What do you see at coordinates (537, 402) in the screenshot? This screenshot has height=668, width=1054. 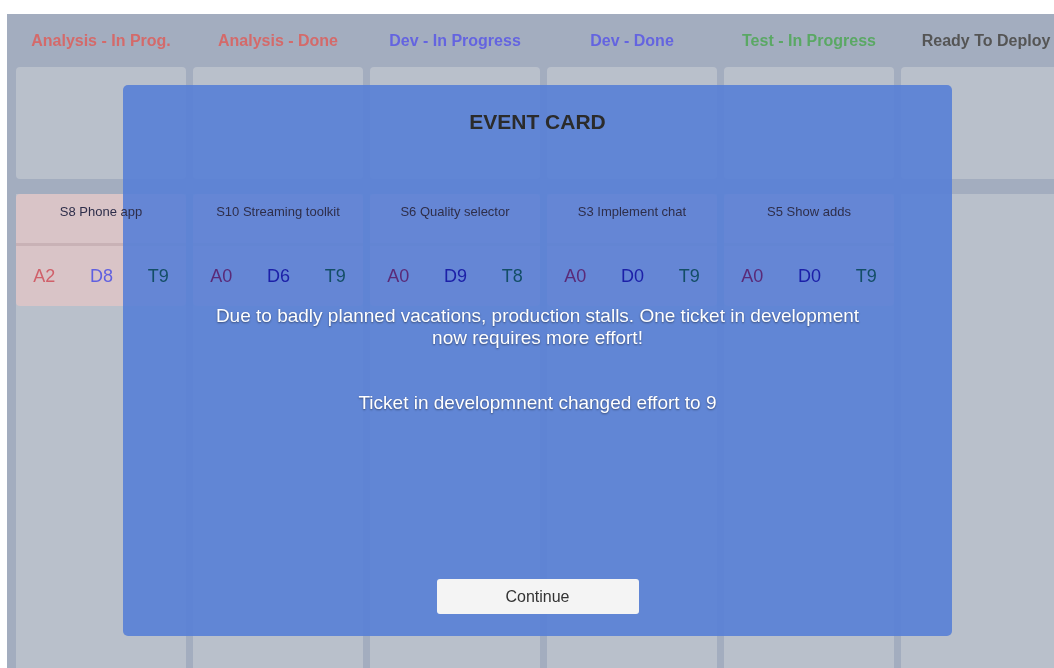 I see `event-detail: Ticket in developmnent changed effort to 9` at bounding box center [537, 402].